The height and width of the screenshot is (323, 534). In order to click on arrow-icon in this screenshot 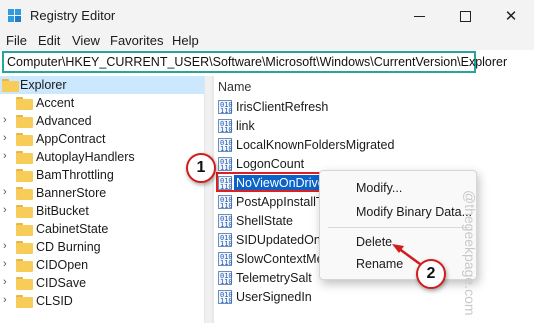, I will do `click(406, 255)`.